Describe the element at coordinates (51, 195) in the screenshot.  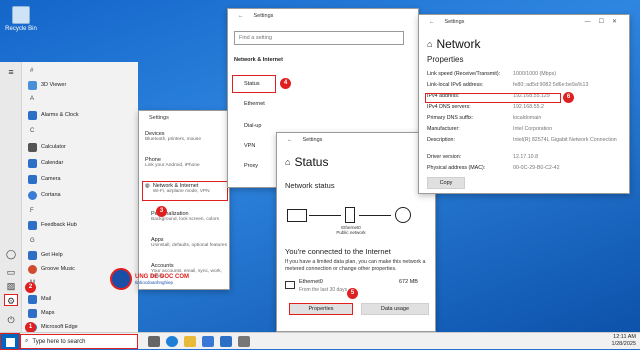
I see `app-label: Cortana` at that location.